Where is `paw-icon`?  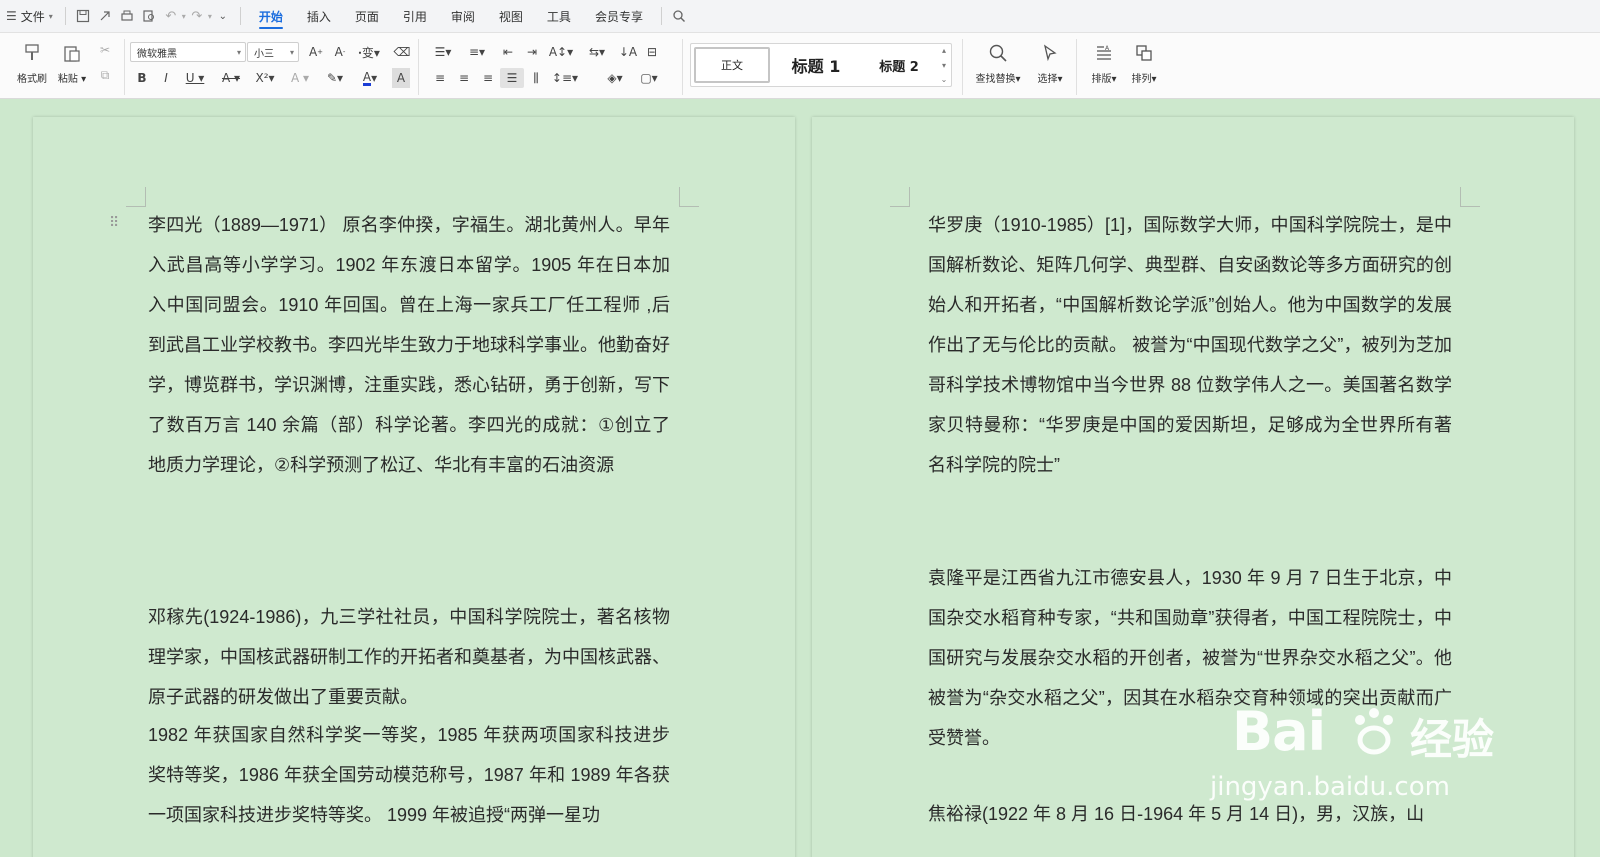
paw-icon is located at coordinates (1374, 734).